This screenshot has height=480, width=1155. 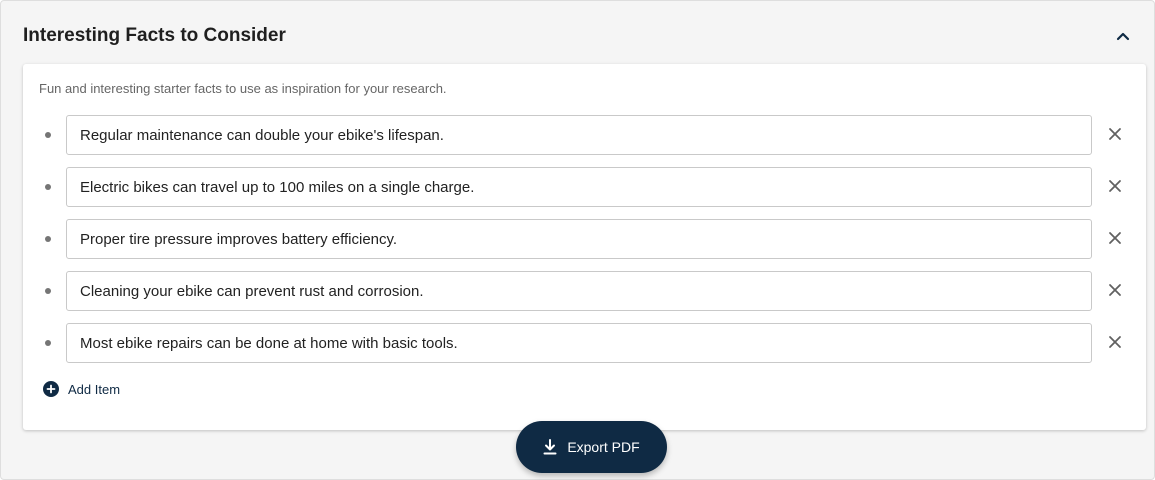 I want to click on add-item-label: Add Item, so click(x=94, y=389).